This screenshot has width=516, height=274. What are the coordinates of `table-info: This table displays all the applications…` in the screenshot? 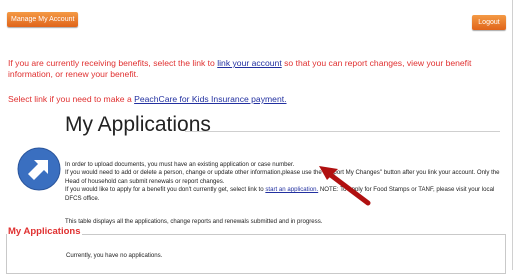 It's located at (194, 221).